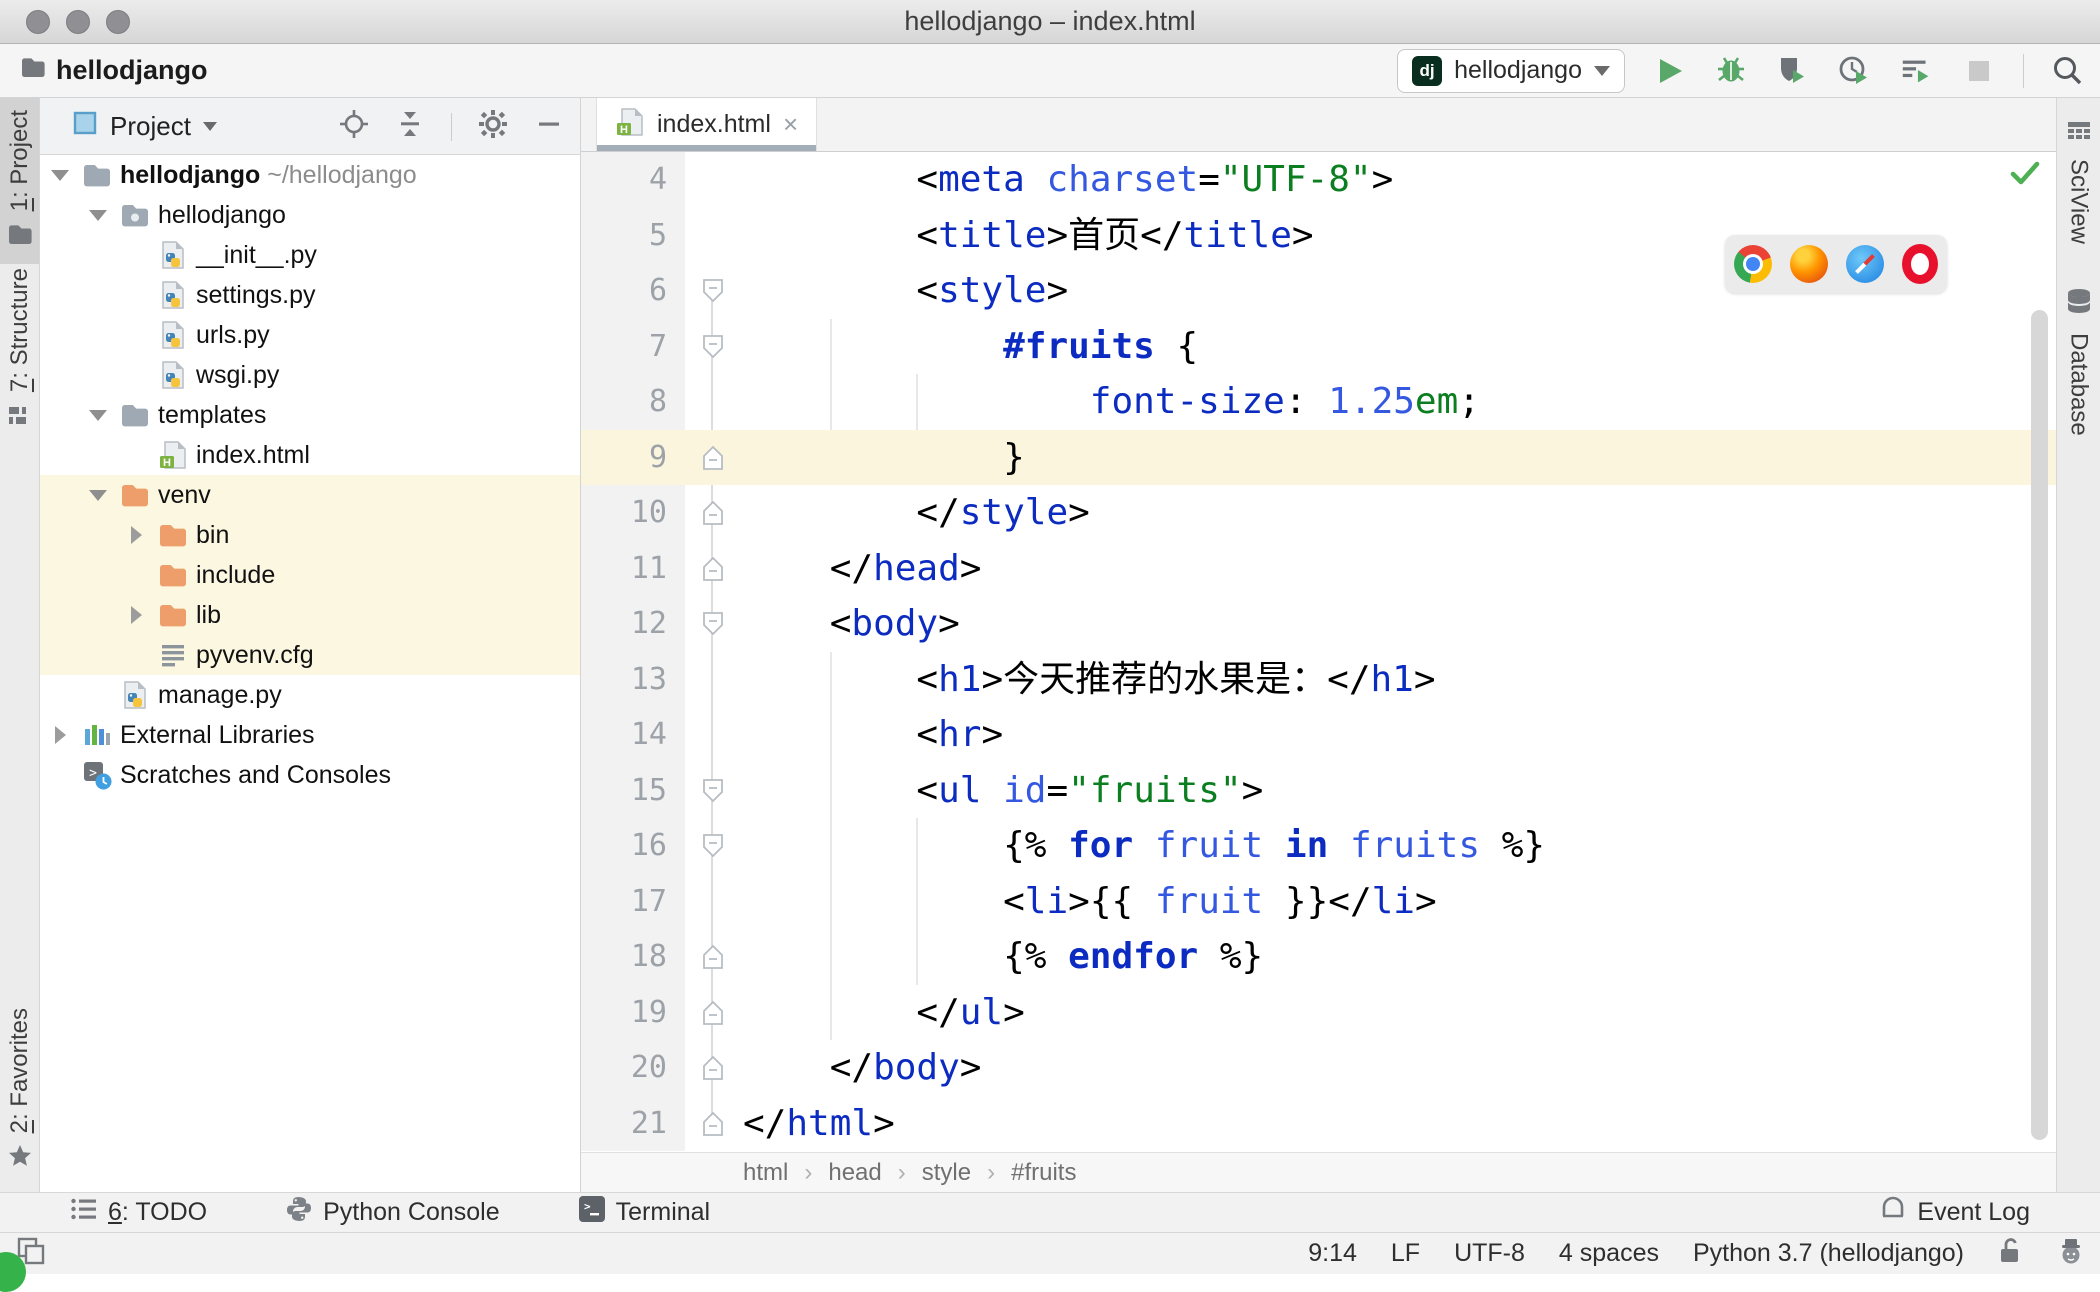 This screenshot has height=1292, width=2100. I want to click on code-line-16: 16 {% for fruit in fruits %}, so click(1318, 846).